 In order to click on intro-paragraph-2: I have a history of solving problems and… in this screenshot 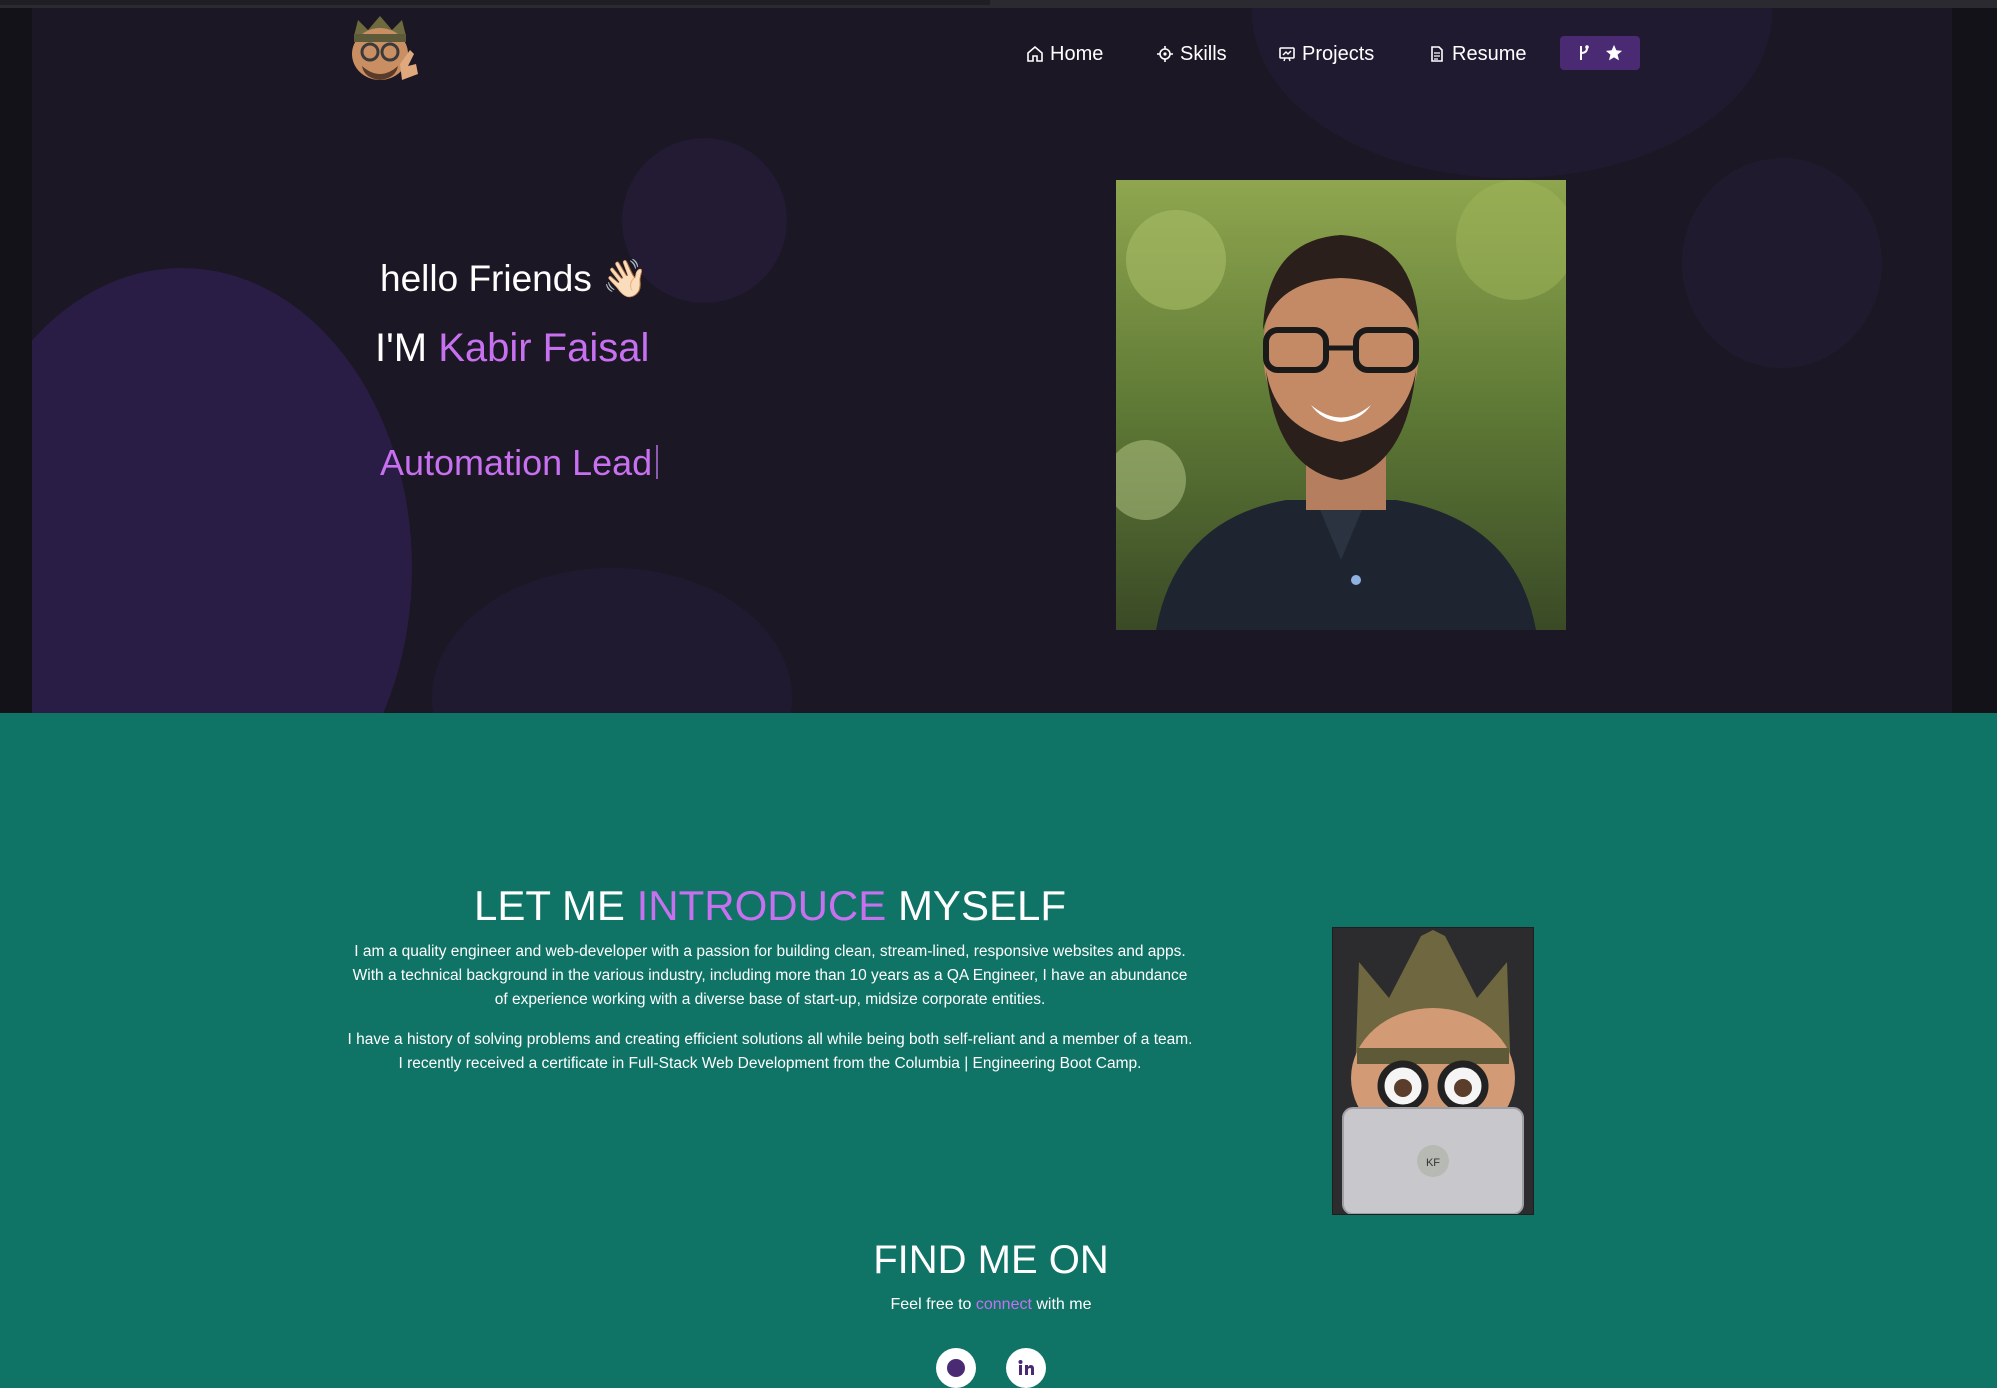, I will do `click(770, 1051)`.